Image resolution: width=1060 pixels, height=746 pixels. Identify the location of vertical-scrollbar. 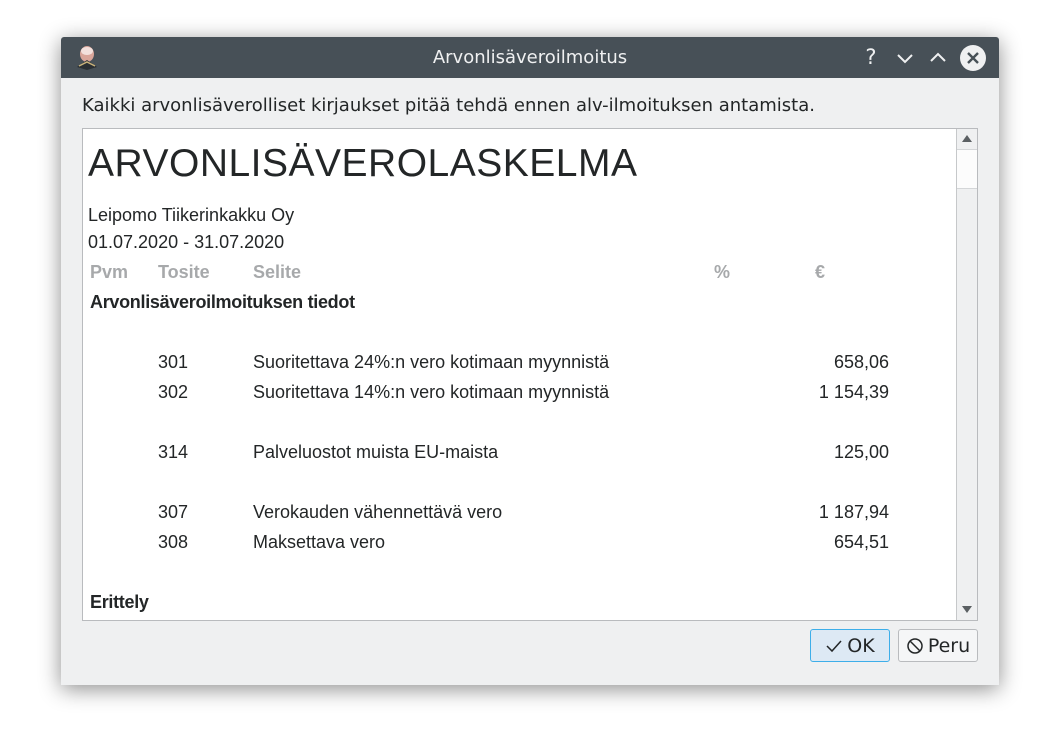
(966, 374).